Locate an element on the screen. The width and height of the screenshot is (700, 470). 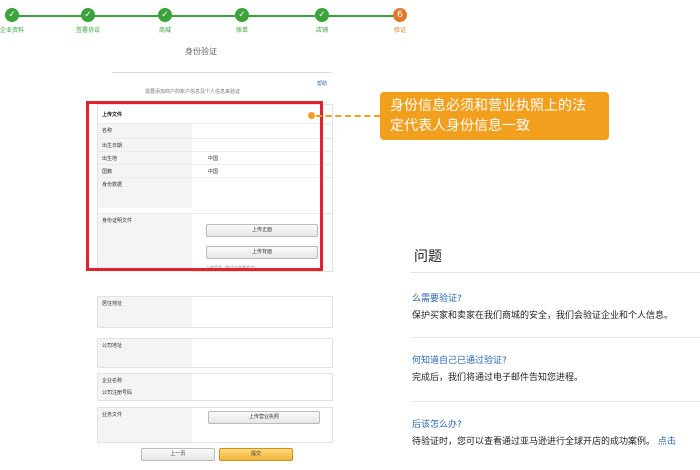
field-label: 企业名称 is located at coordinates (112, 381).